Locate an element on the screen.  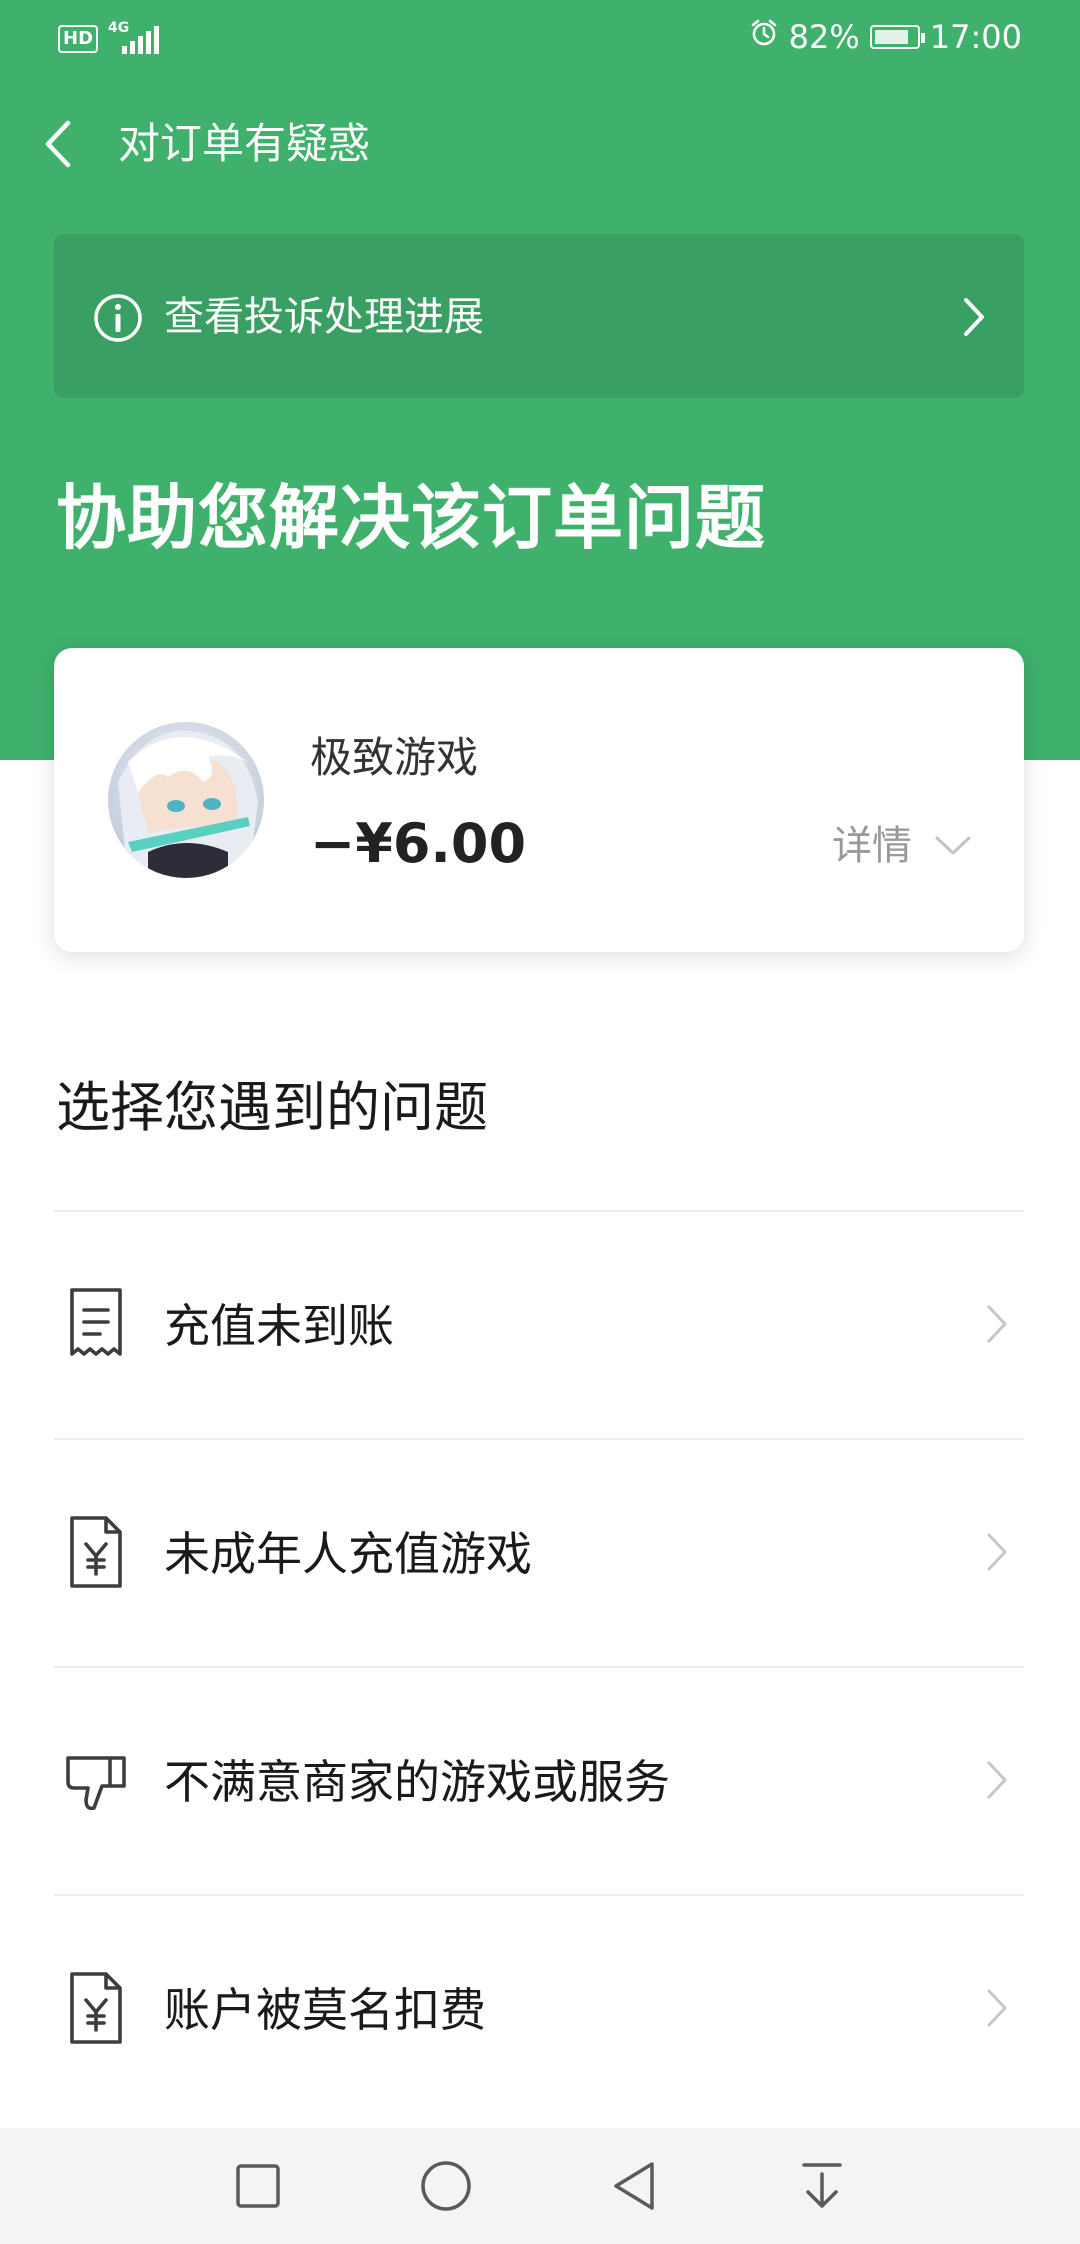
notification-button is located at coordinates (822, 2186).